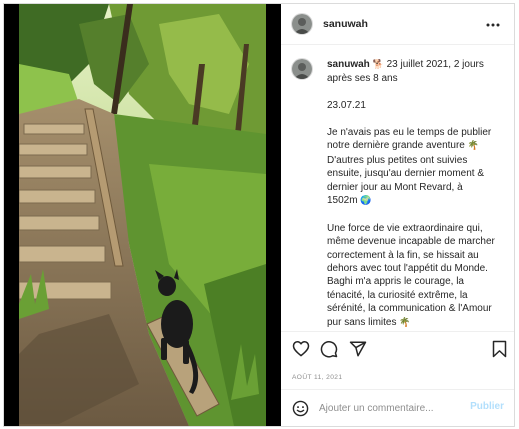 This screenshot has width=519, height=429. I want to click on more-horizontal-icon, so click(493, 22).